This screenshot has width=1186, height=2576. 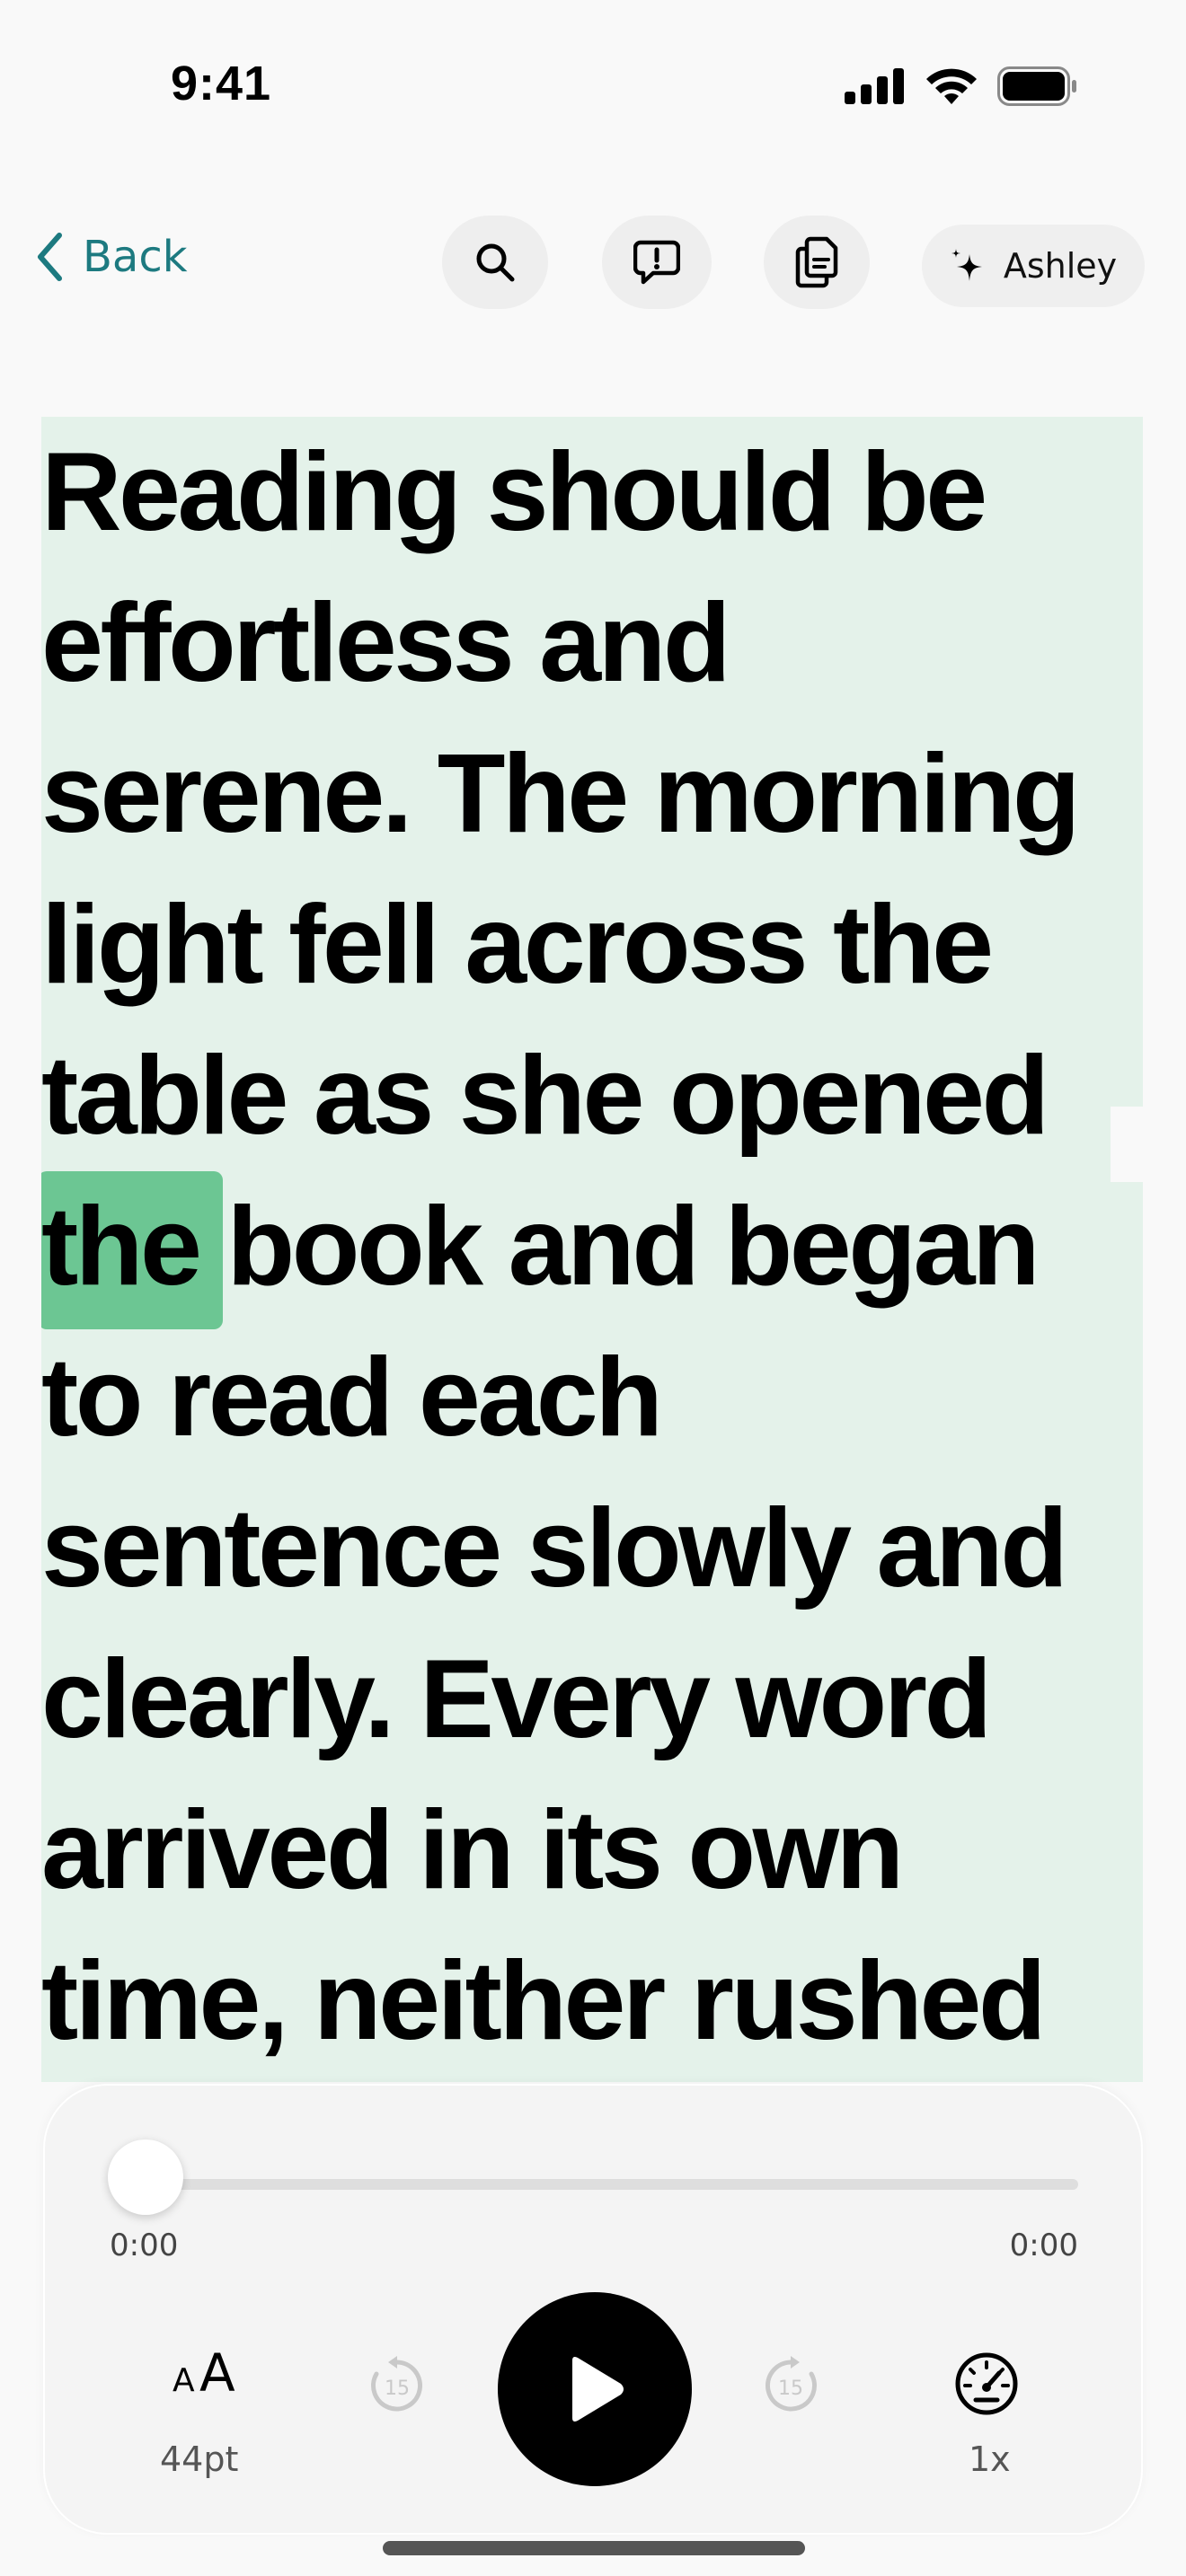 What do you see at coordinates (612, 2184) in the screenshot?
I see `progress-track` at bounding box center [612, 2184].